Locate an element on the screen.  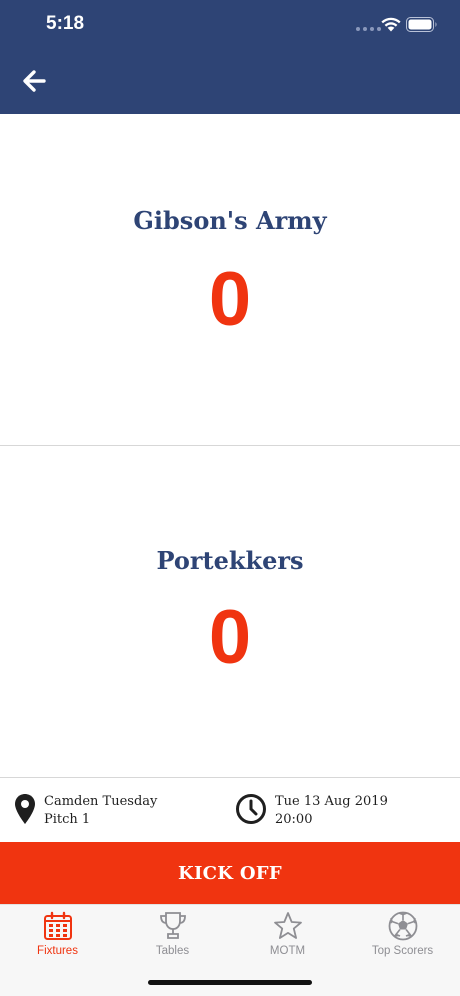
venue-info: Camden Tuesday Pitch 1 is located at coordinates (85, 811).